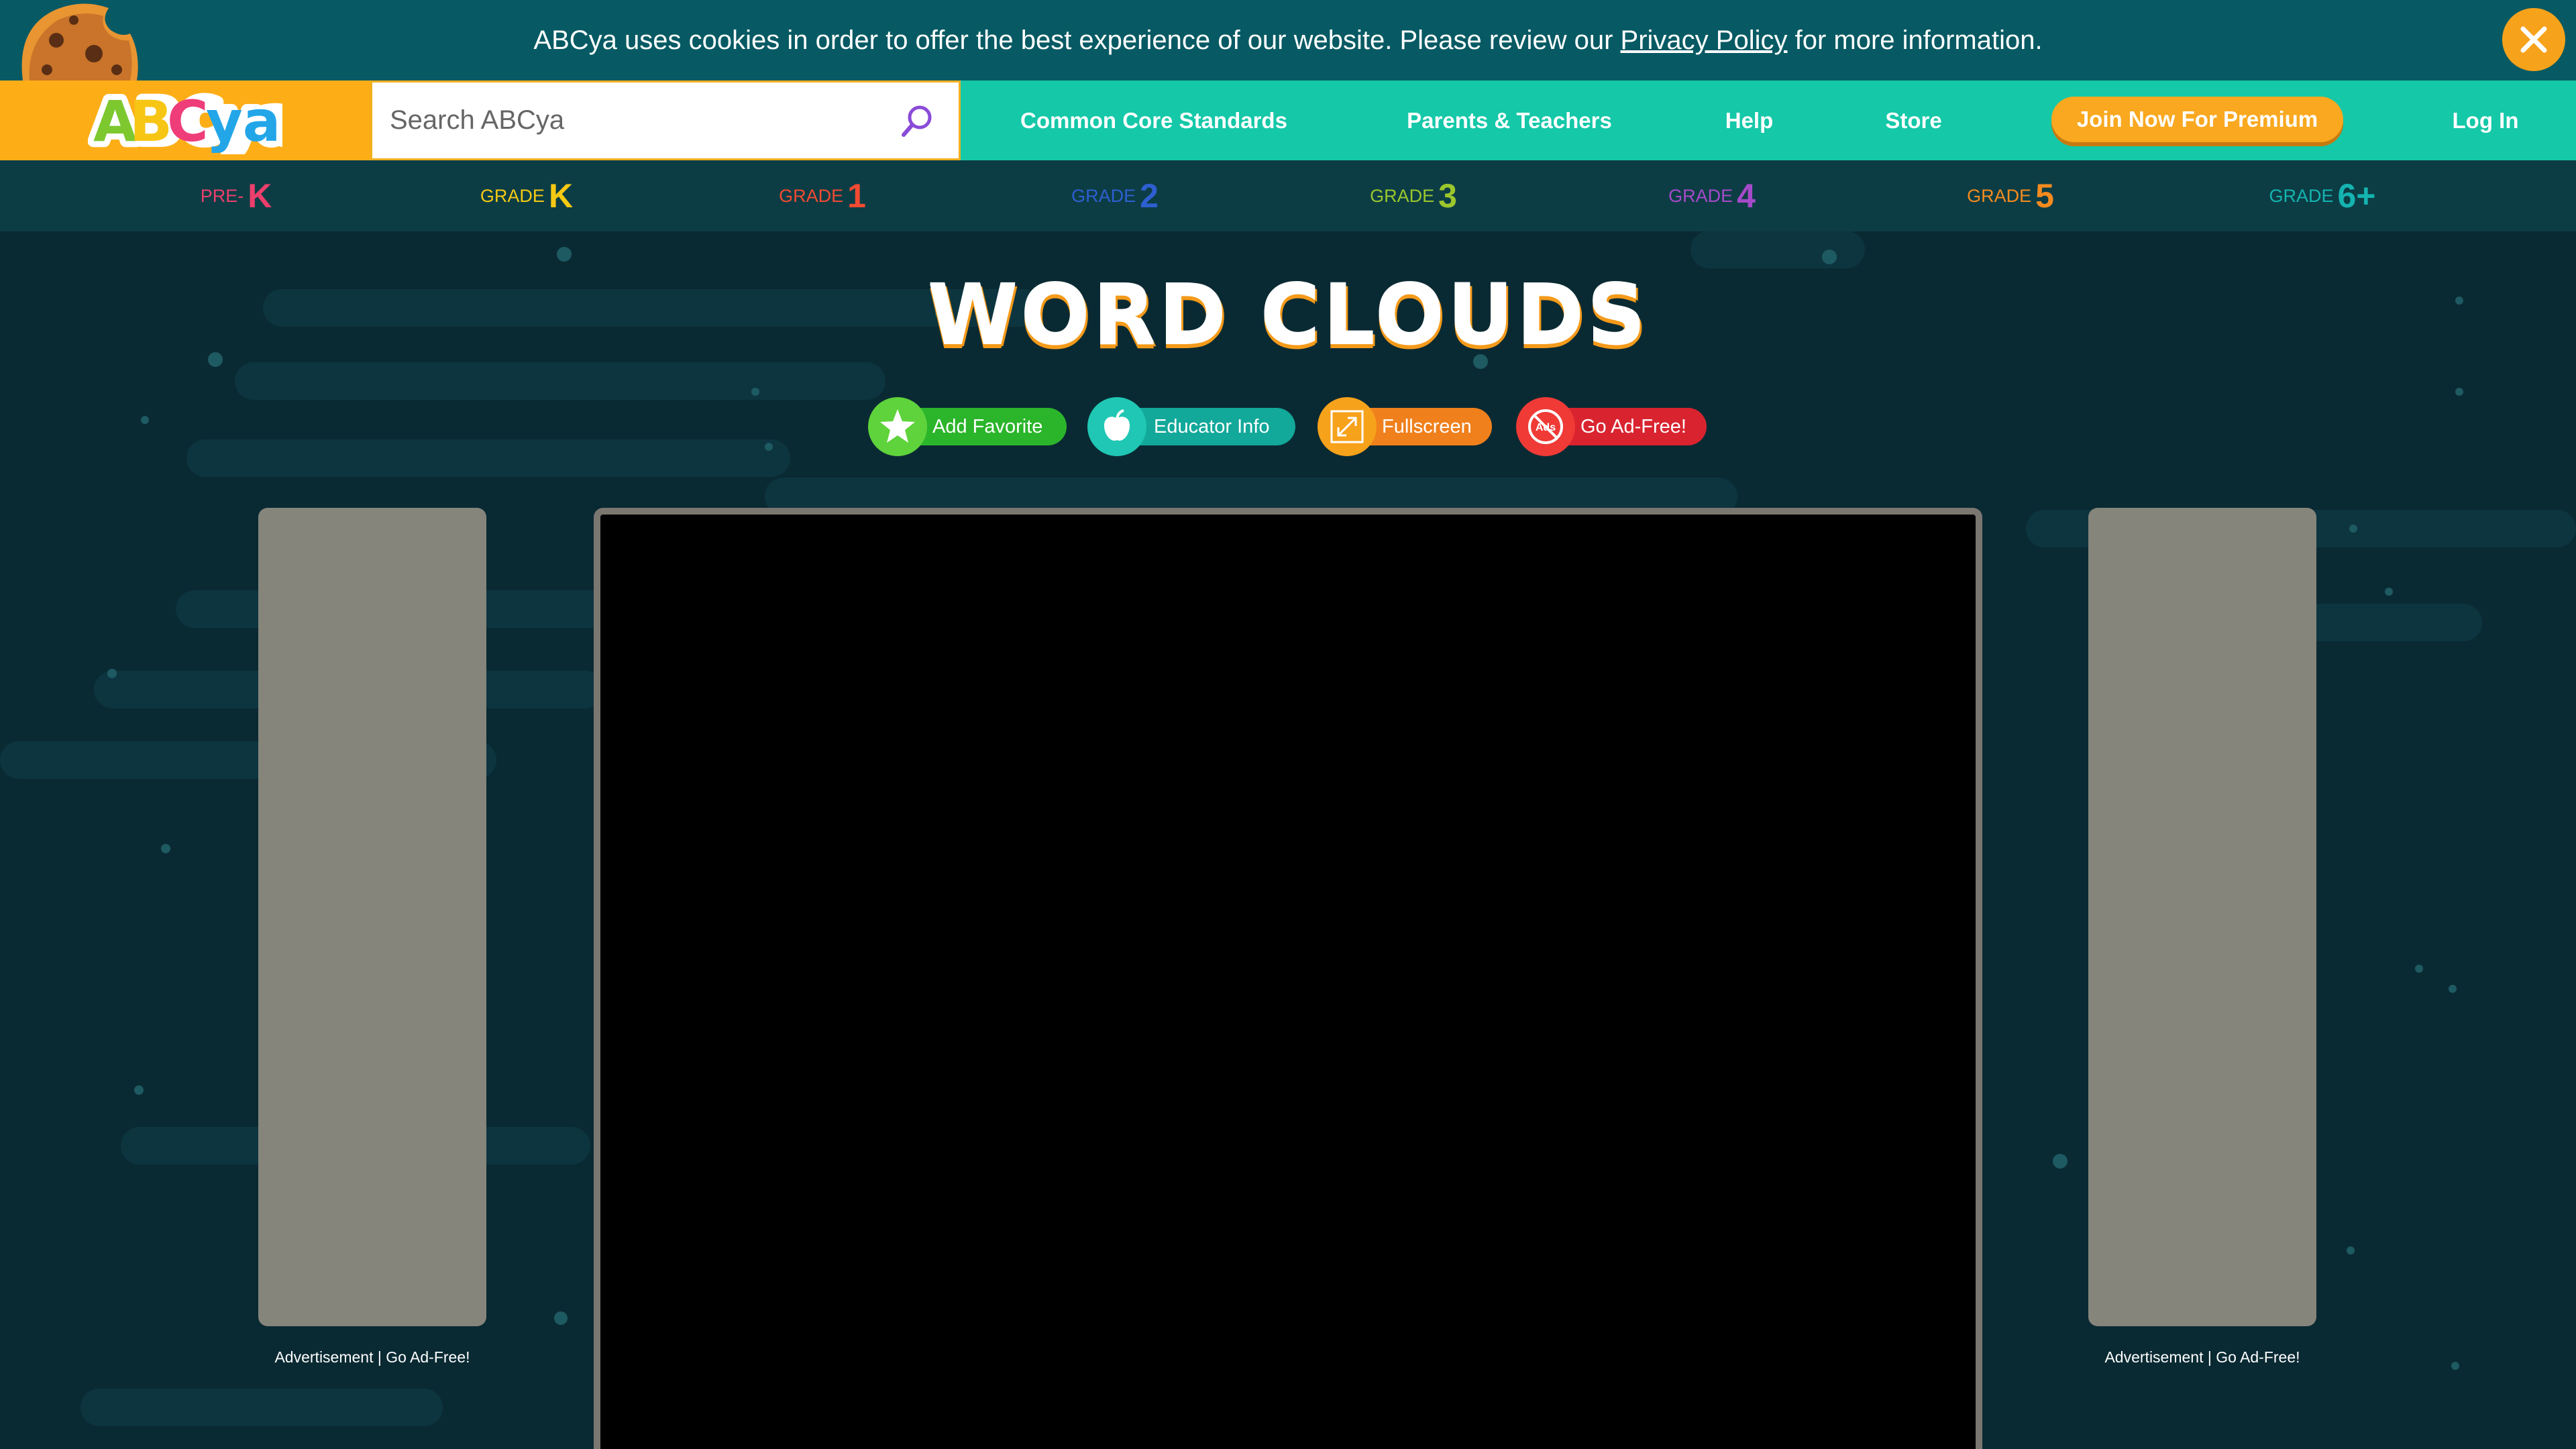 Image resolution: width=2576 pixels, height=1449 pixels. What do you see at coordinates (1347, 426) in the screenshot?
I see `fullscreen-icon` at bounding box center [1347, 426].